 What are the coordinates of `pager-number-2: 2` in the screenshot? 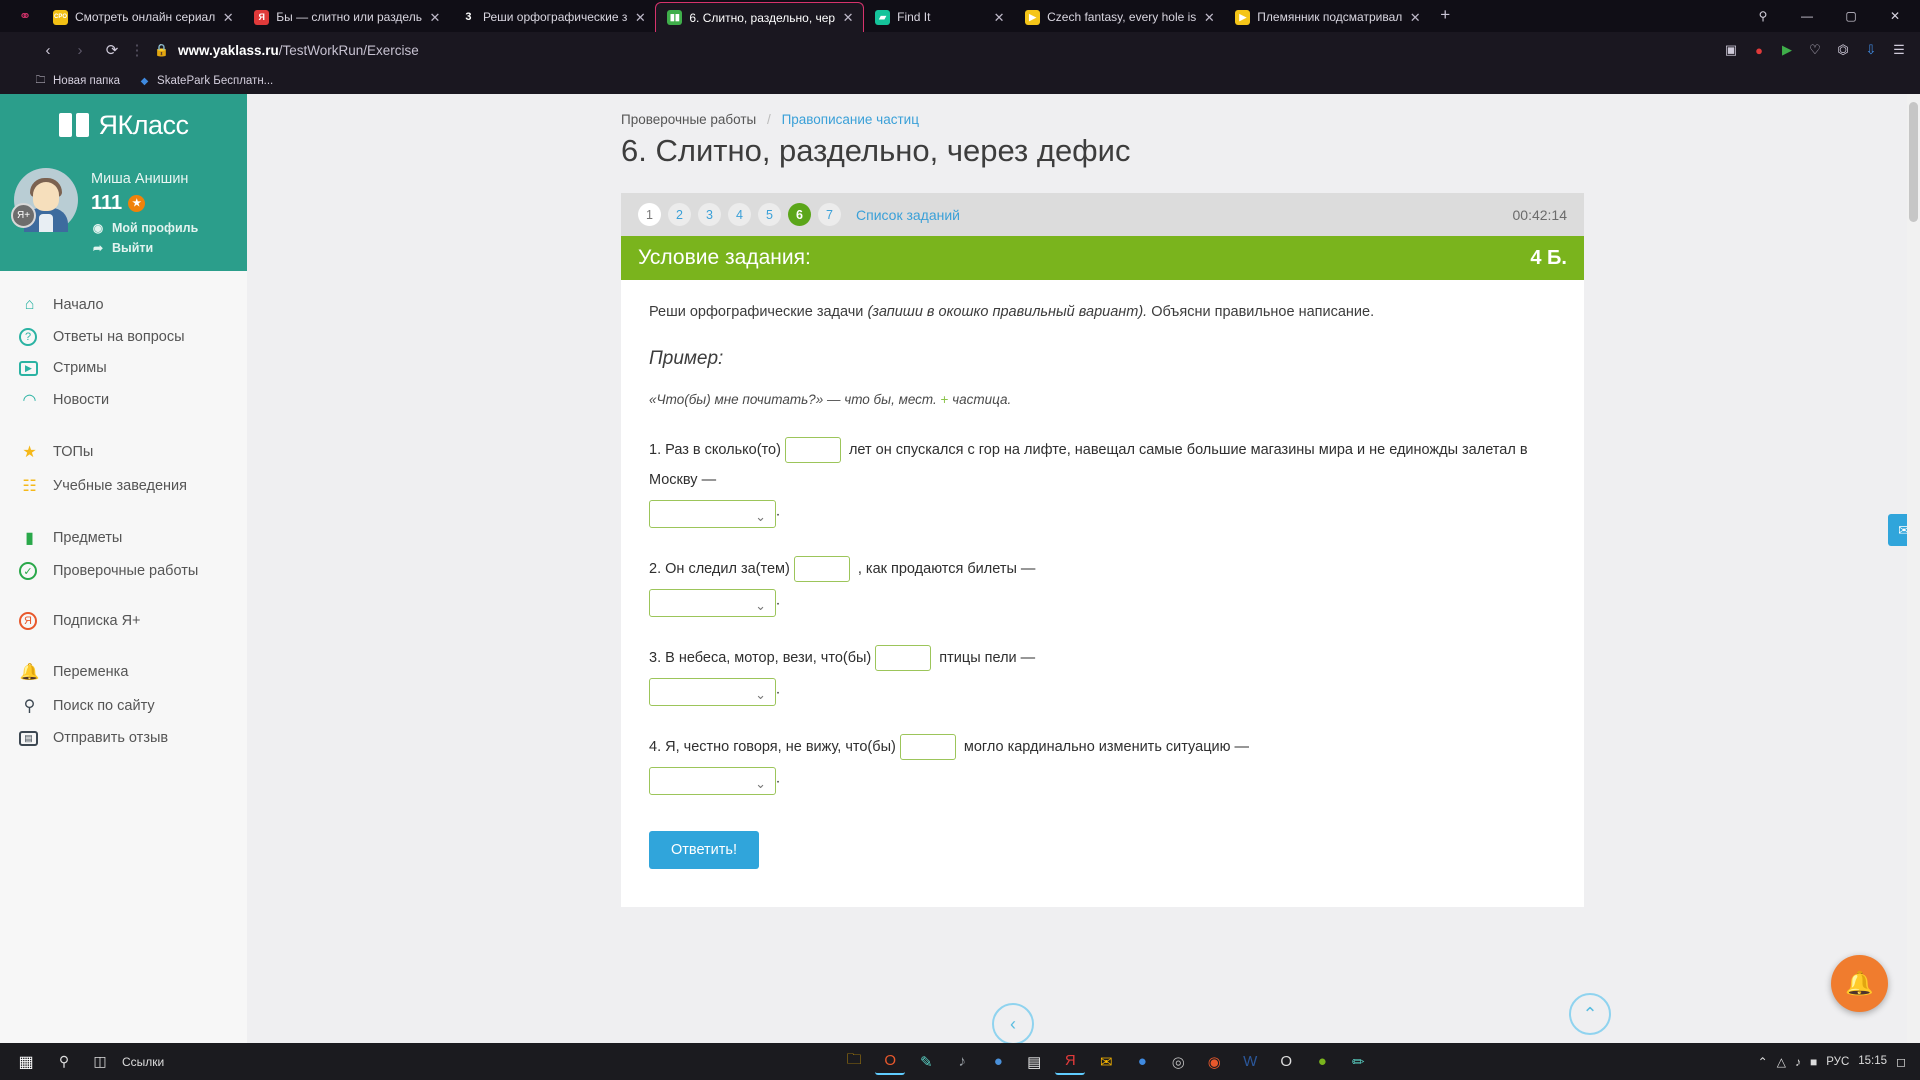 It's located at (679, 214).